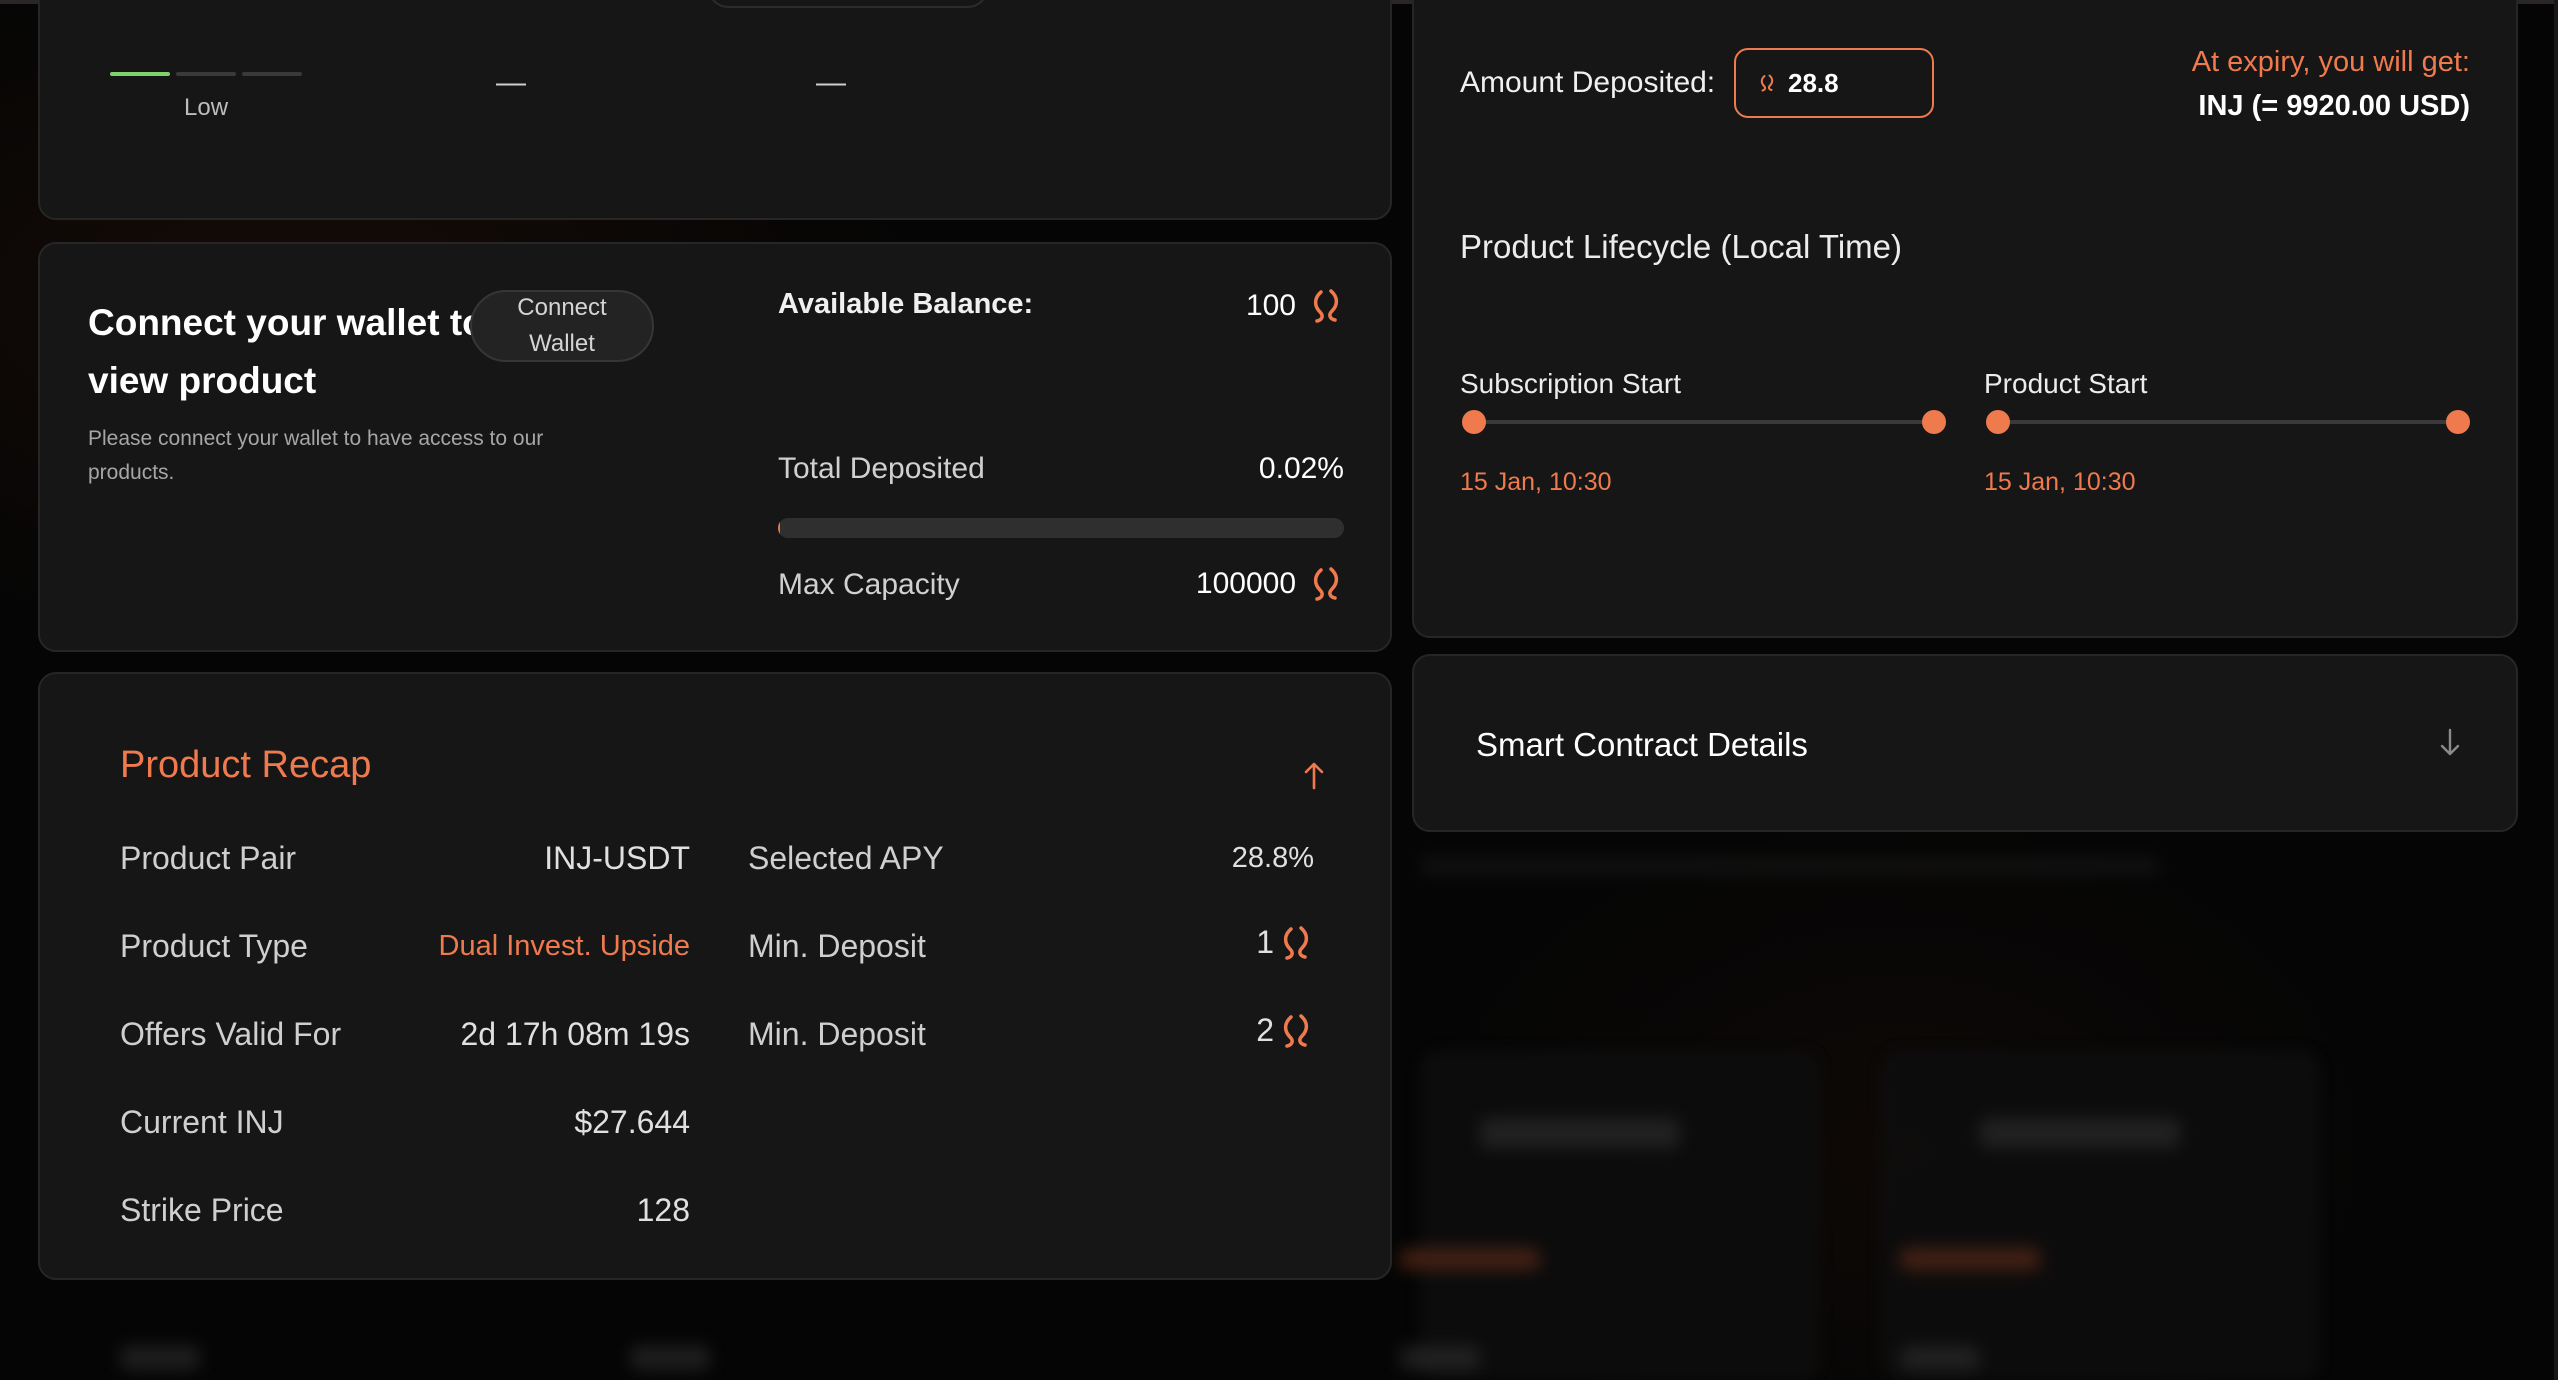  I want to click on amount-deposited-label: Amount Deposited:, so click(1588, 82).